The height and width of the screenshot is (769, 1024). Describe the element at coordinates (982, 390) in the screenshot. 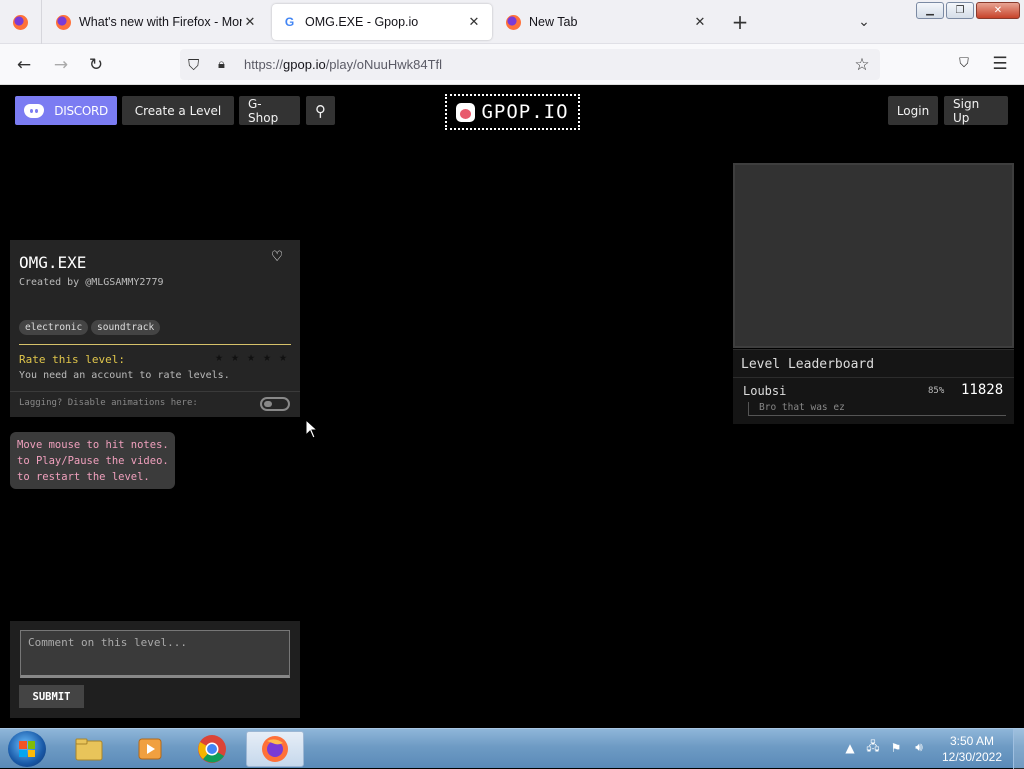

I see `leaderboard-score: 11828` at that location.